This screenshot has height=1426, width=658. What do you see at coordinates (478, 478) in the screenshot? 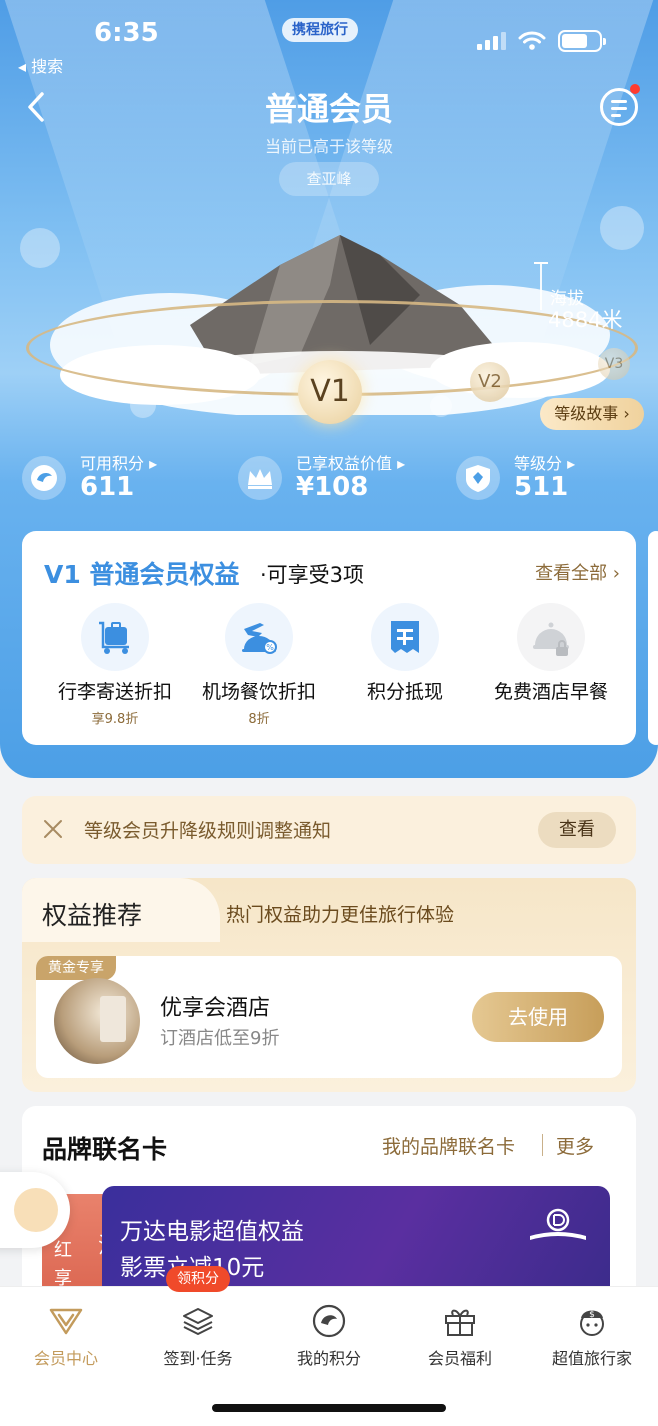
I see `level-shield-icon` at bounding box center [478, 478].